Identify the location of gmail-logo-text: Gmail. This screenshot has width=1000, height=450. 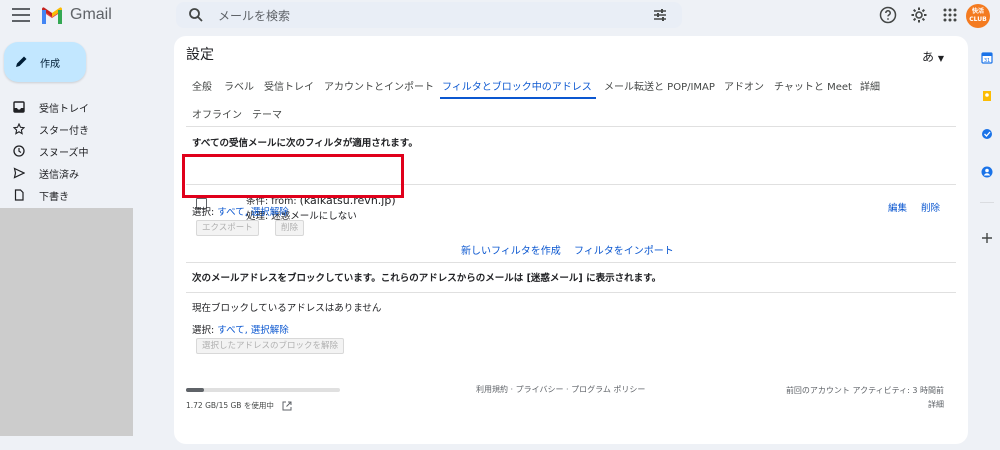
(91, 14).